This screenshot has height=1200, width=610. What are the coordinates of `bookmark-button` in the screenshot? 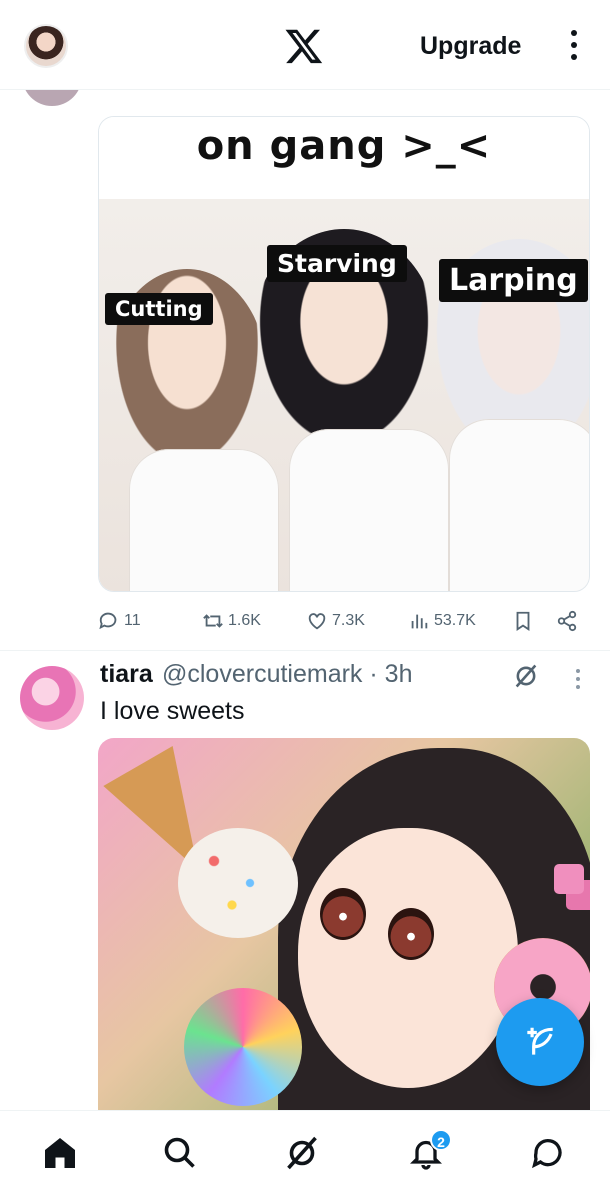 It's located at (523, 621).